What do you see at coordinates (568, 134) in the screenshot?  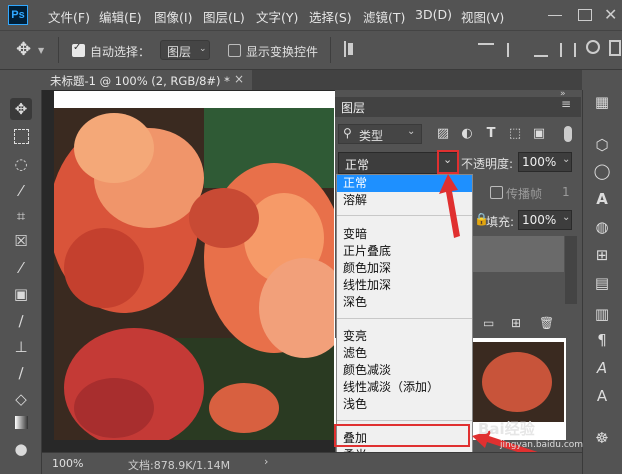 I see `filter-toggle` at bounding box center [568, 134].